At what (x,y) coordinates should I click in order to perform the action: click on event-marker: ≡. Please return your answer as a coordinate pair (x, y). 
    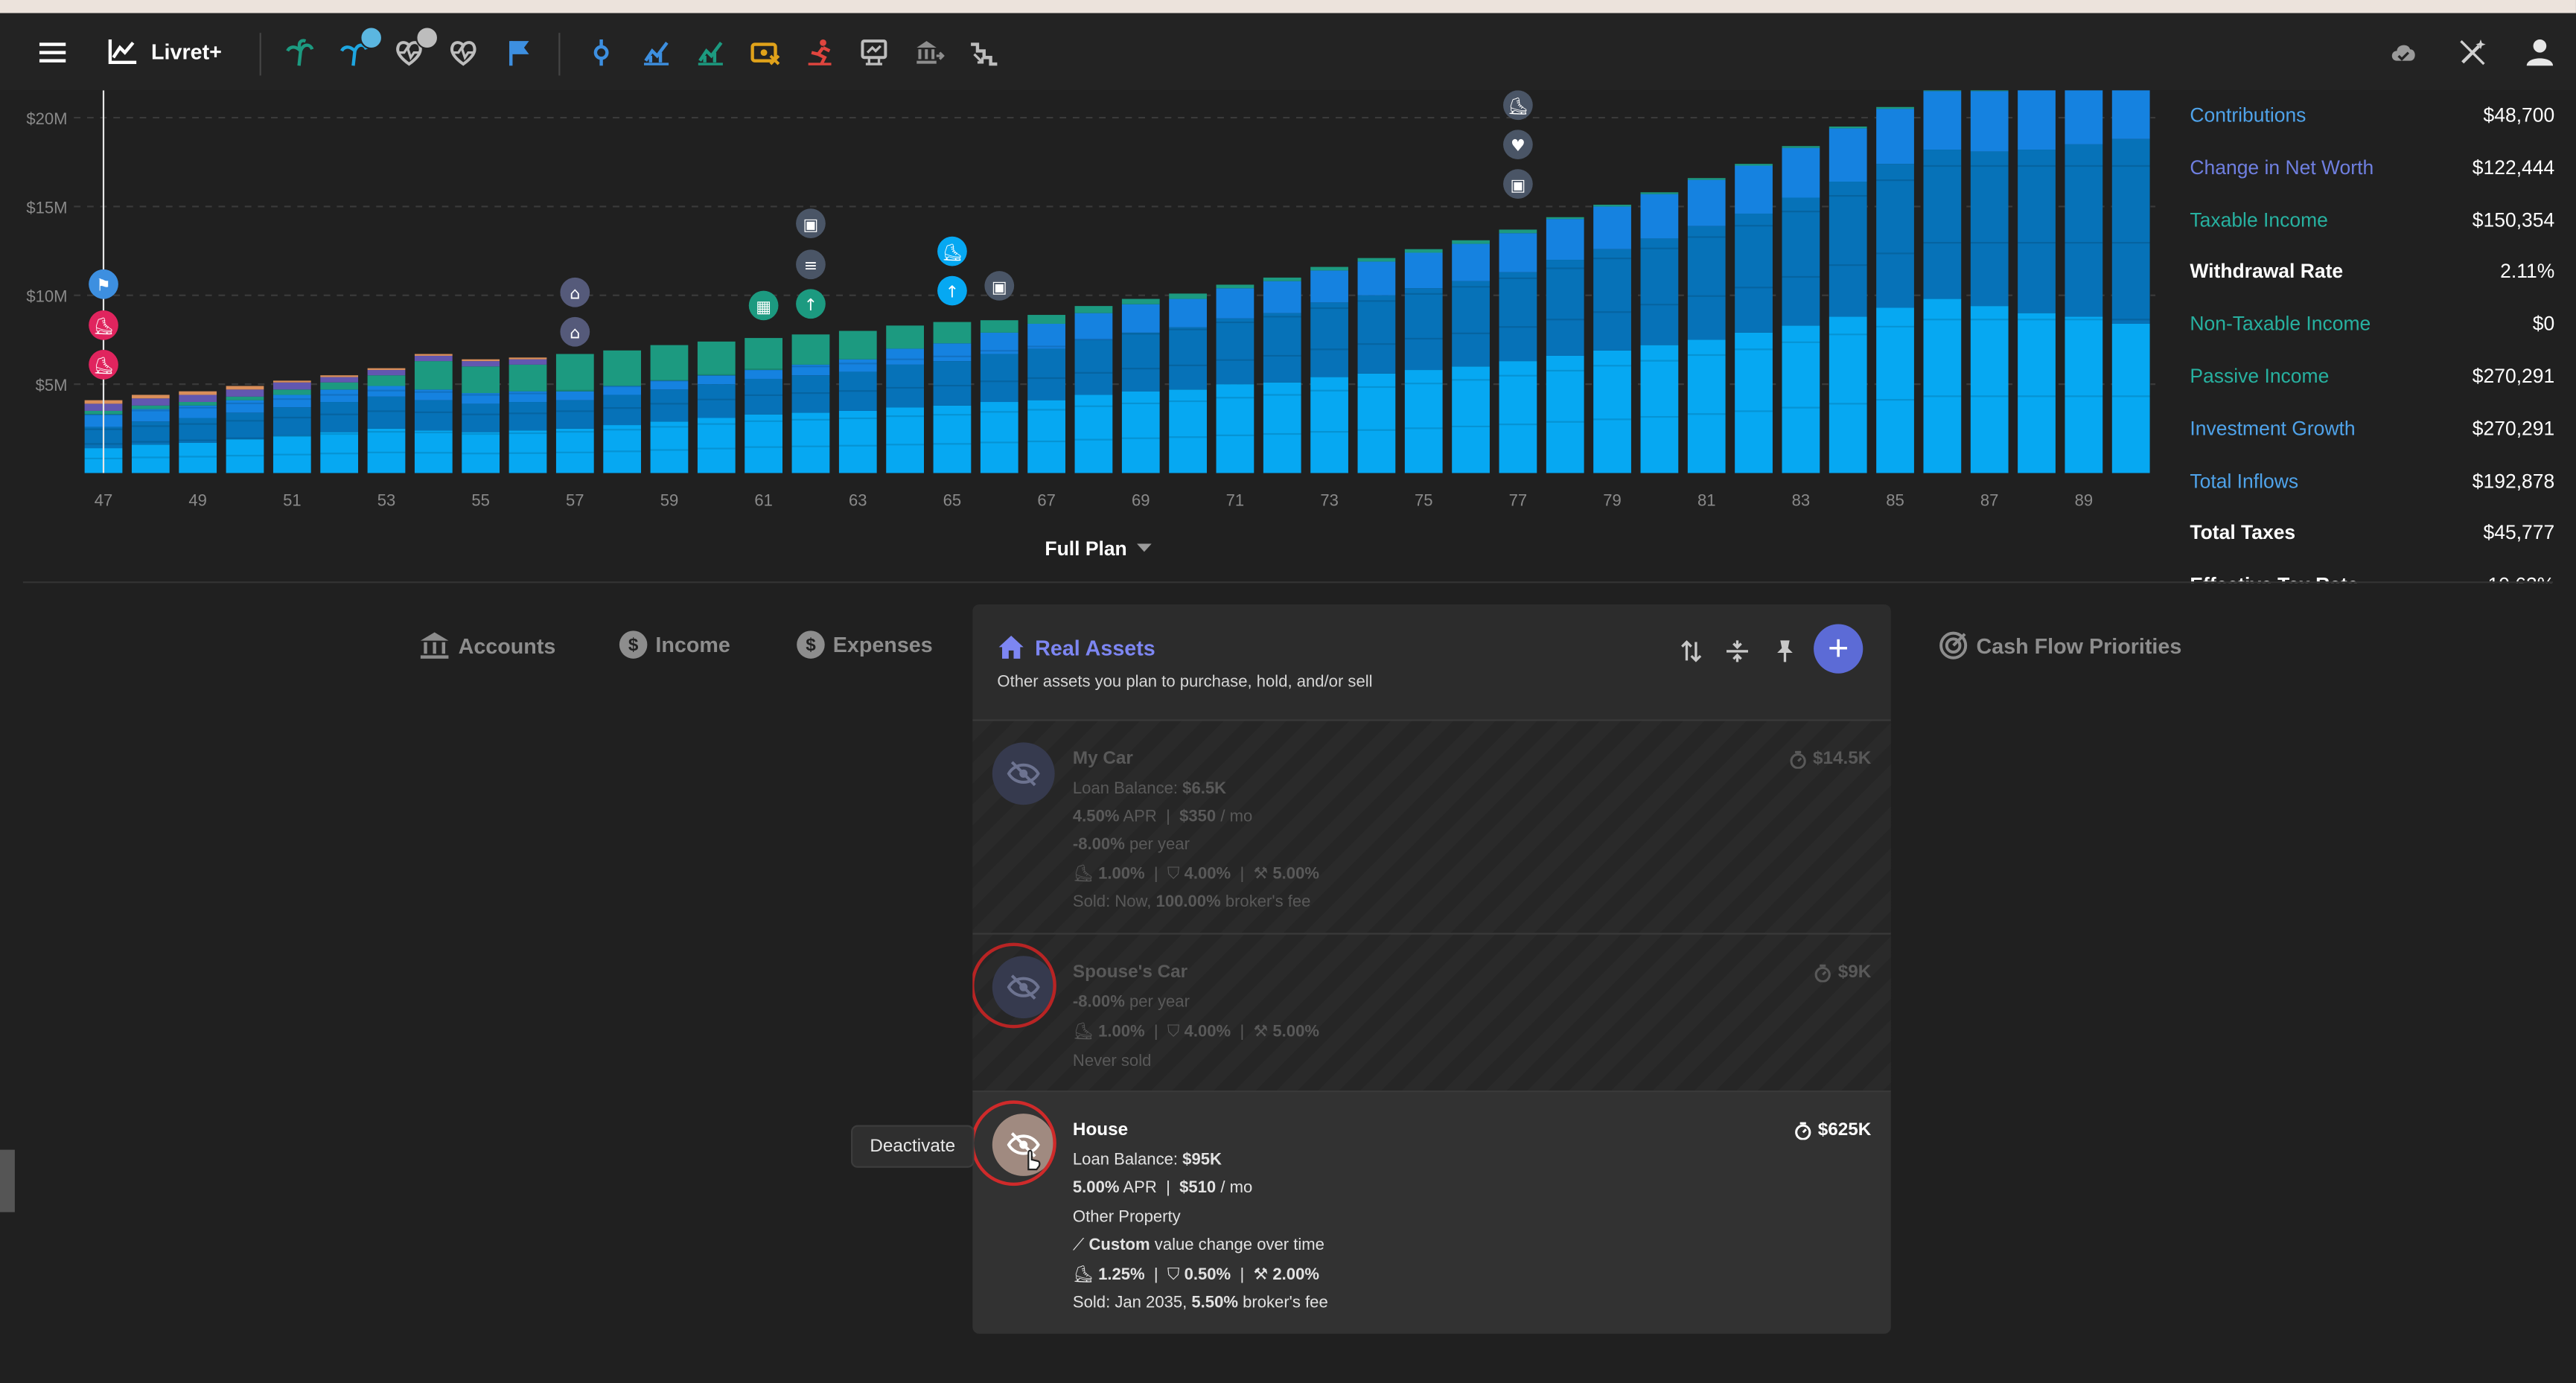
    Looking at the image, I should click on (811, 265).